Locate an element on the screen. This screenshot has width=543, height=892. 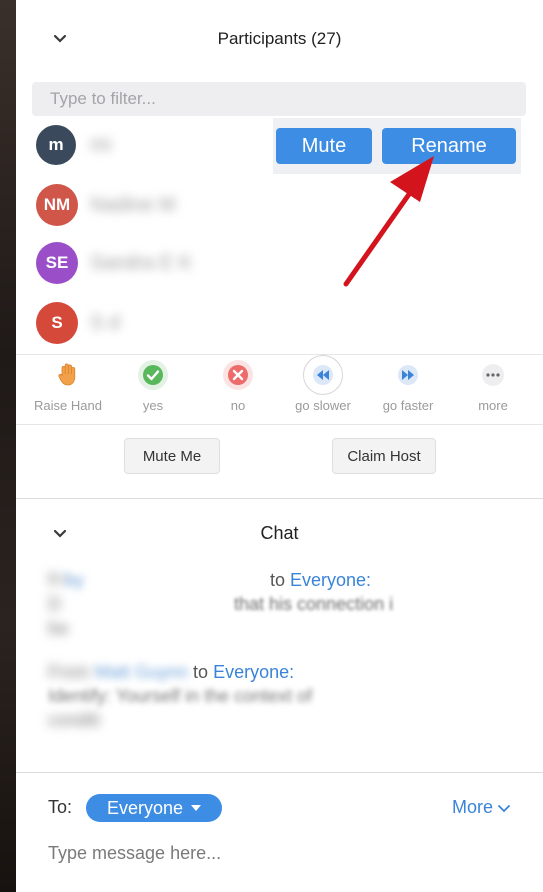
avatar: SE is located at coordinates (57, 263).